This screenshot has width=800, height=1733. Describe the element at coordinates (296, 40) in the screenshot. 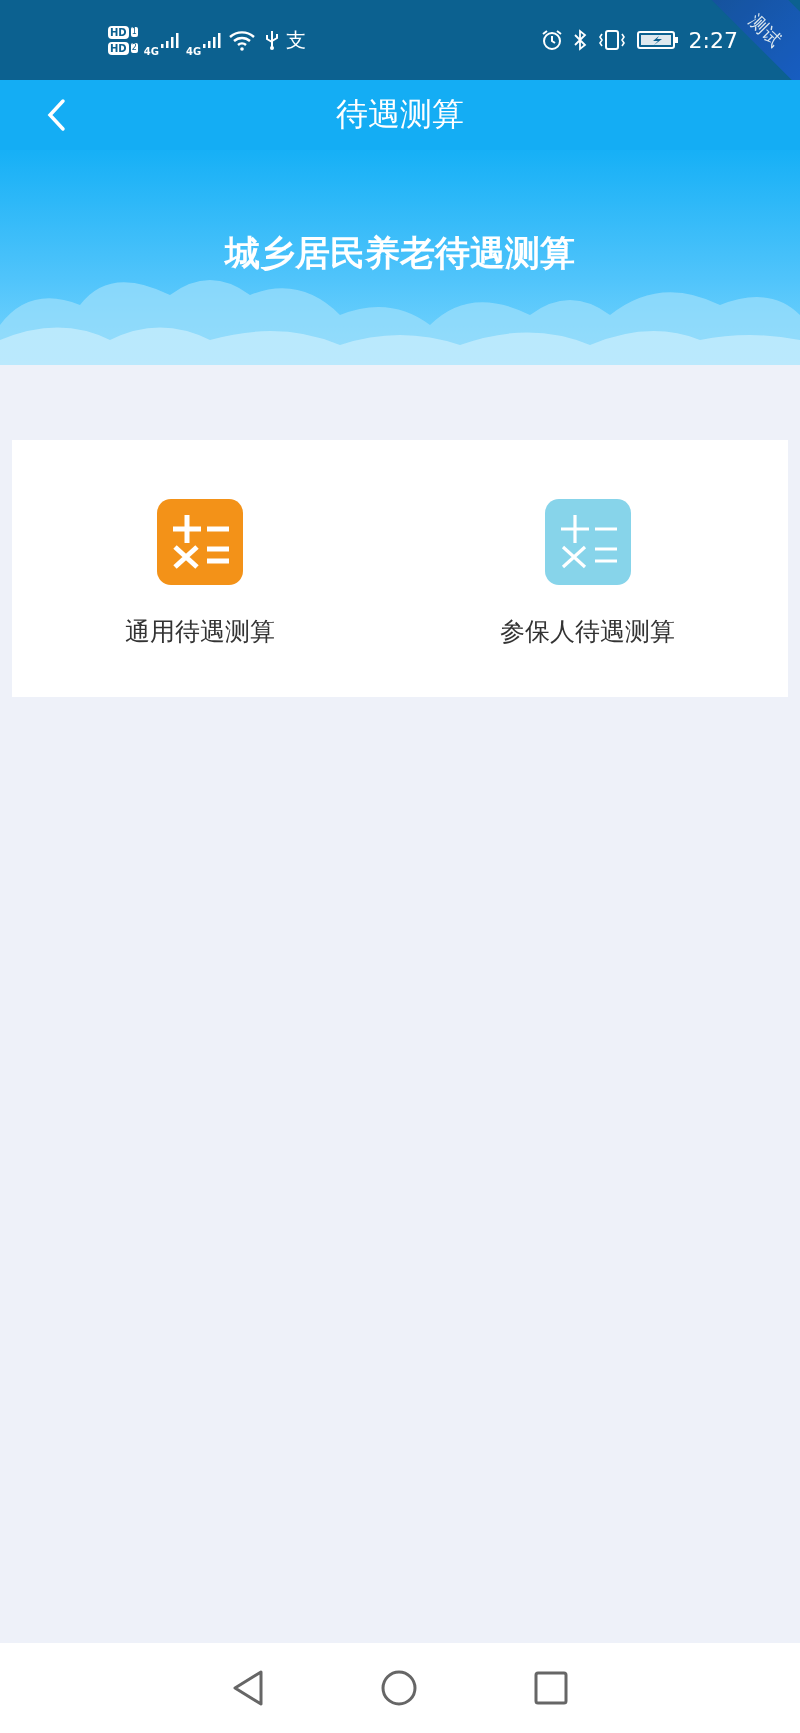

I see `app-notification-glyph: 支` at that location.